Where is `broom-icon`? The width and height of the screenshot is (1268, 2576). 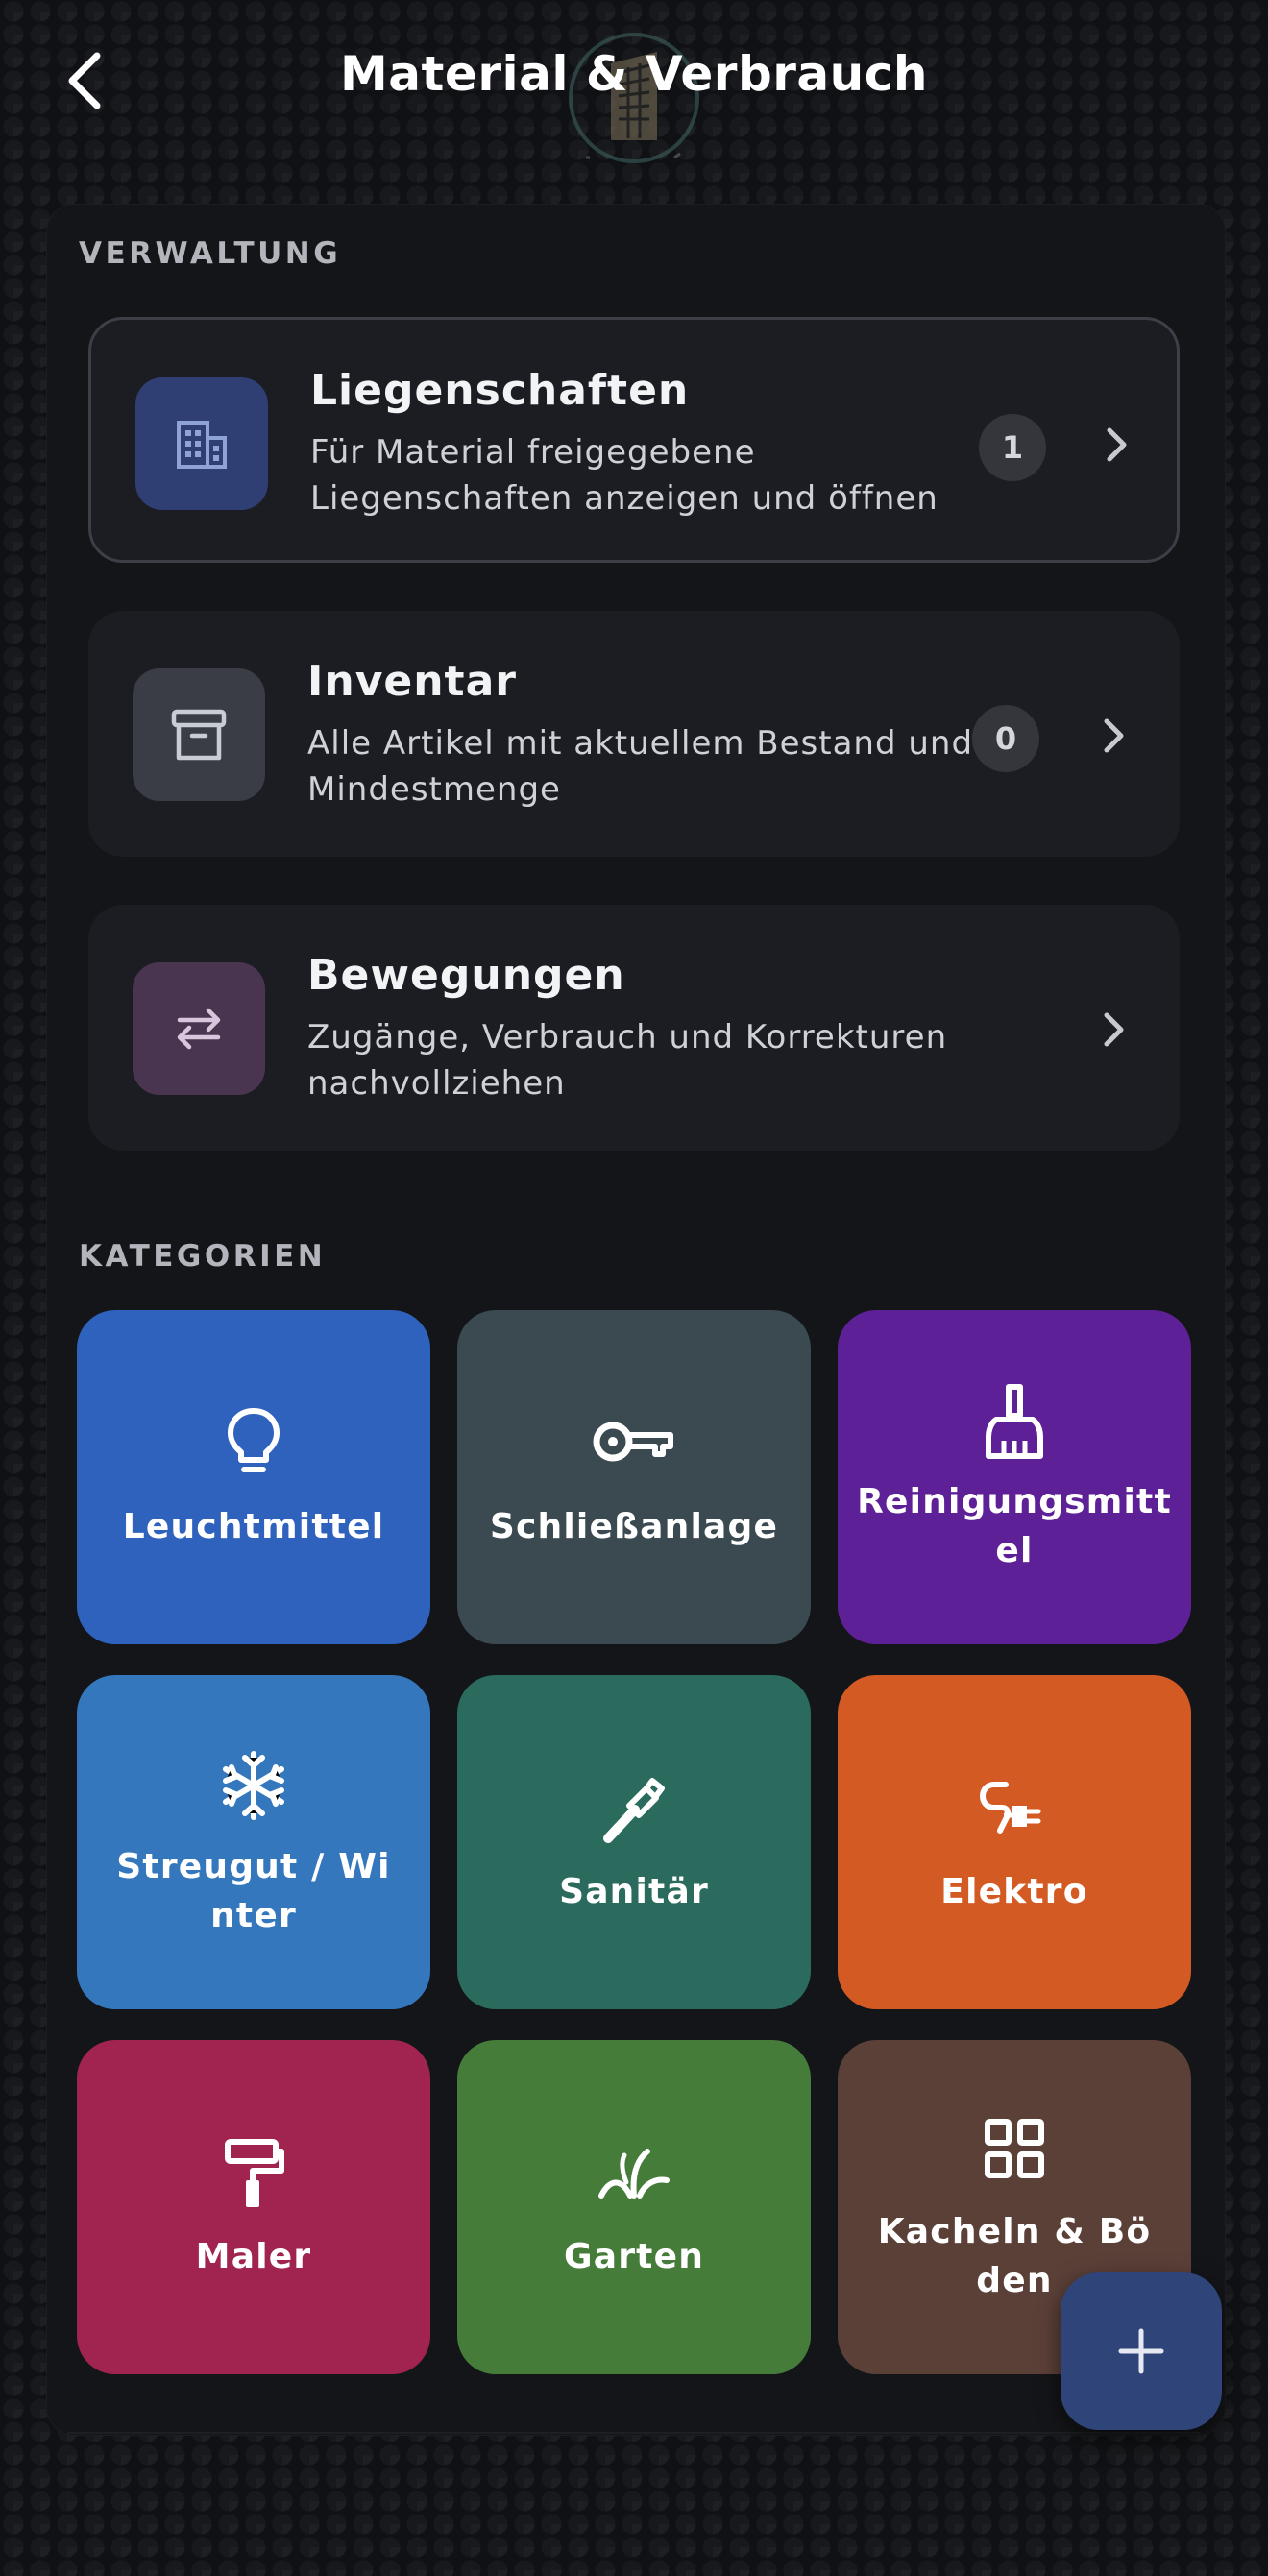
broom-icon is located at coordinates (1014, 1423).